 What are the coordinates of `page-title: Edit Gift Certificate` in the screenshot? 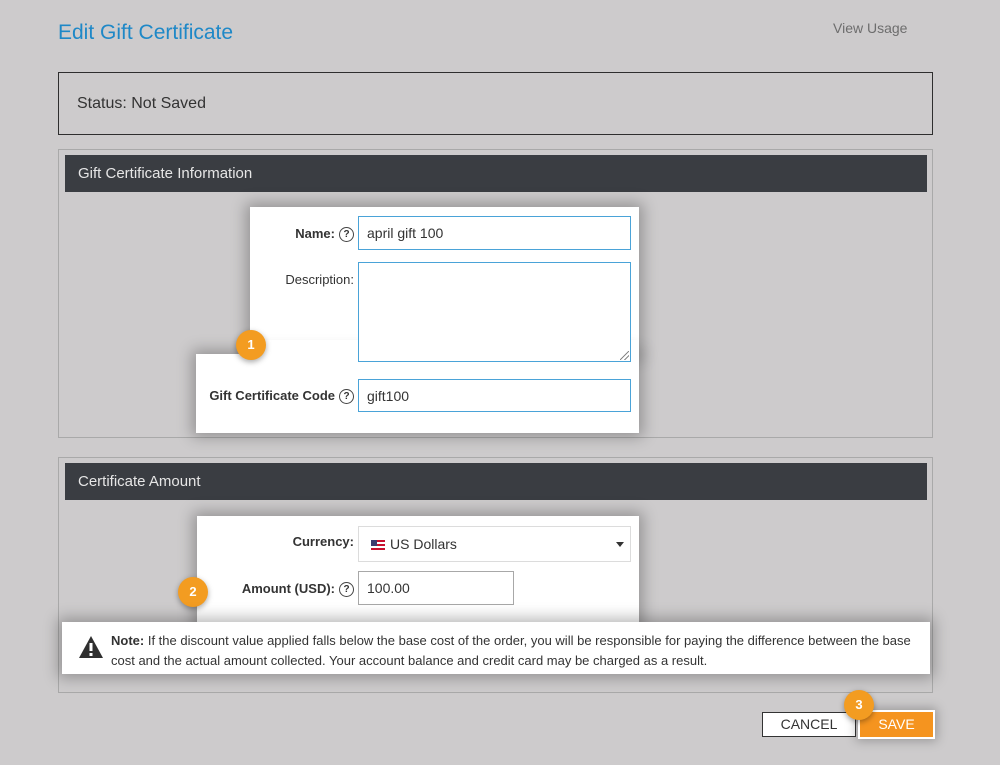 It's located at (146, 32).